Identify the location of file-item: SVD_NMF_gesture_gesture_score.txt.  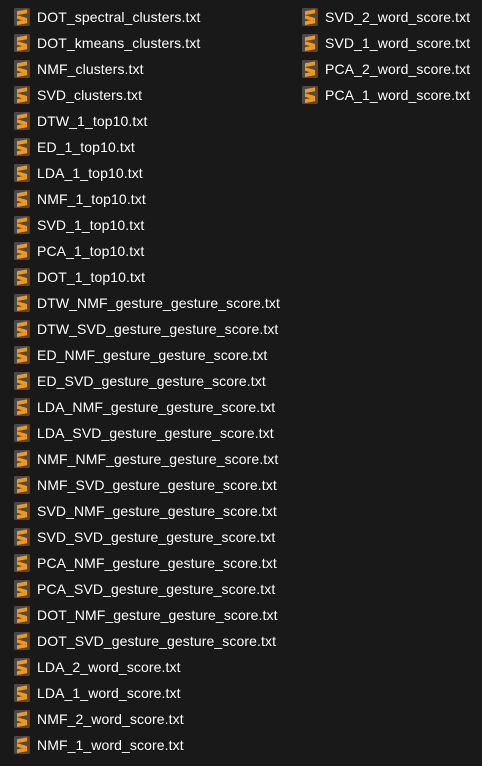
(147, 511).